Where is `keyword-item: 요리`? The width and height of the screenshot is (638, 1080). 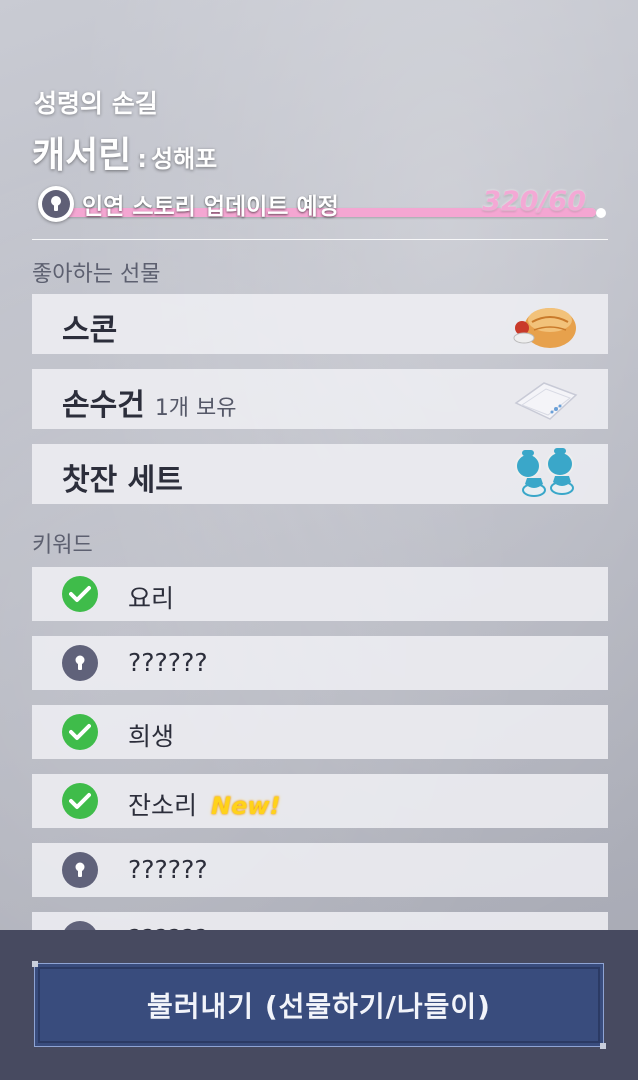 keyword-item: 요리 is located at coordinates (320, 594).